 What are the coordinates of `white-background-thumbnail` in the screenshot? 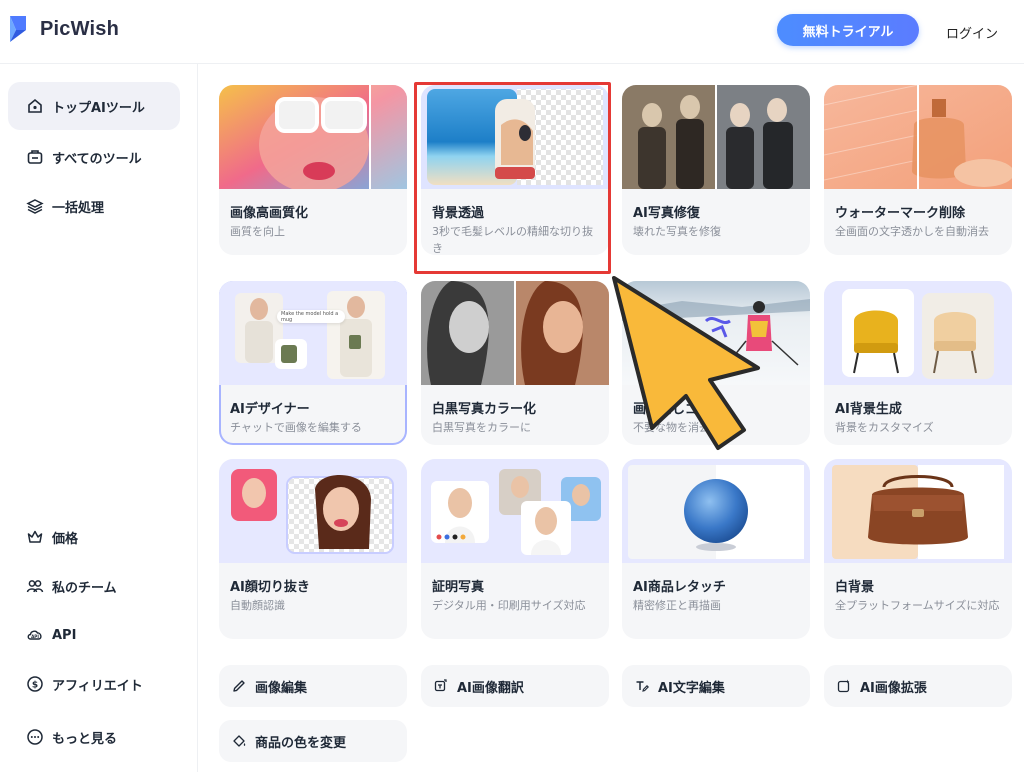 It's located at (918, 511).